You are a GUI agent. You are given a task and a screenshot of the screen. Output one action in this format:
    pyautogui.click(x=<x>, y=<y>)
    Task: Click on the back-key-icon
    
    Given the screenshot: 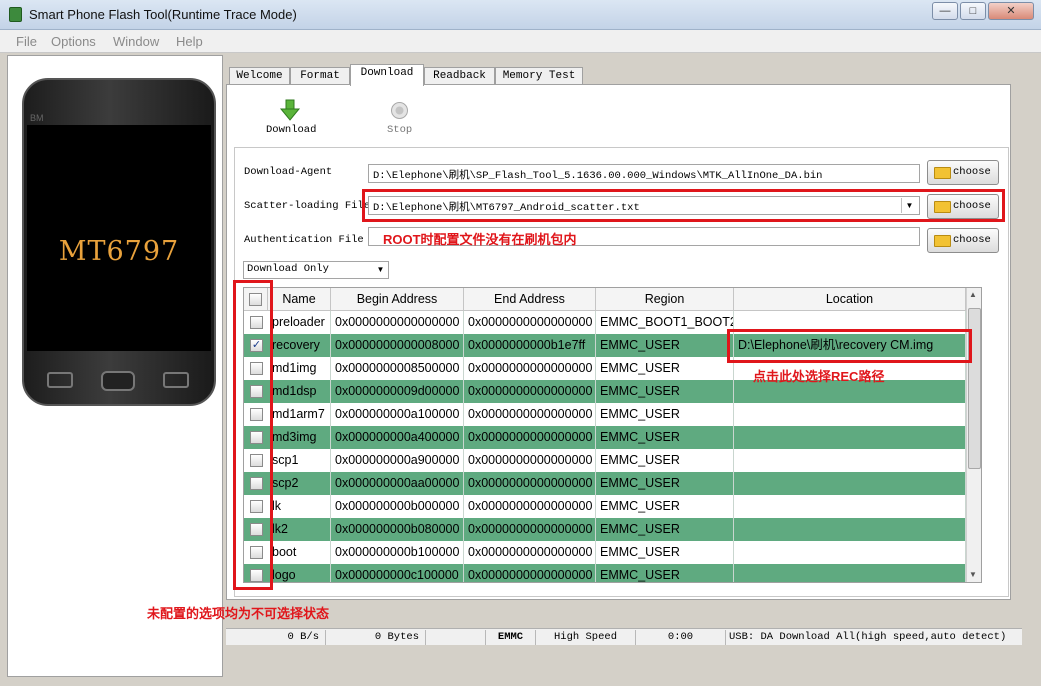 What is the action you would take?
    pyautogui.click(x=176, y=380)
    